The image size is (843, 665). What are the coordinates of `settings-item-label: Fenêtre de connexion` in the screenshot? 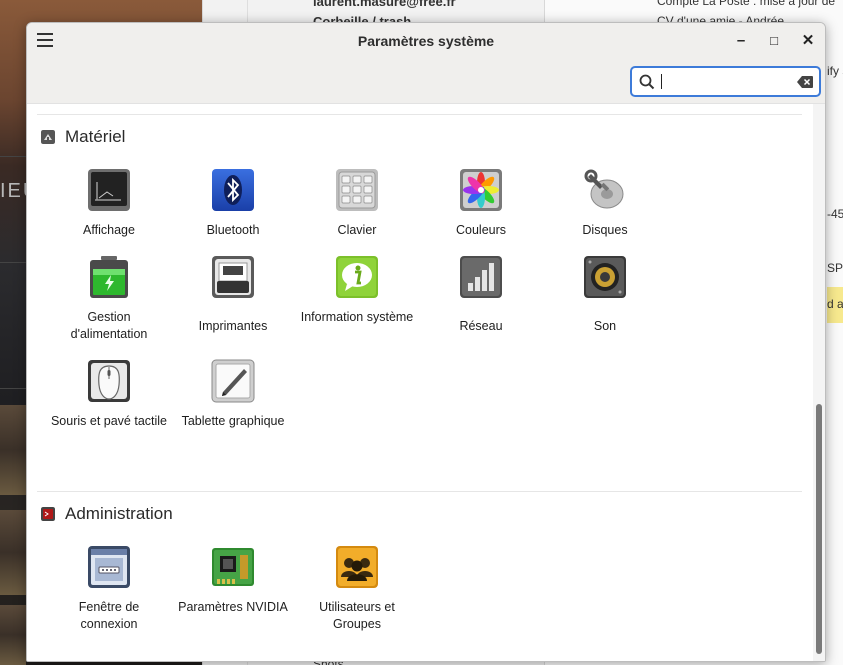 It's located at (109, 615).